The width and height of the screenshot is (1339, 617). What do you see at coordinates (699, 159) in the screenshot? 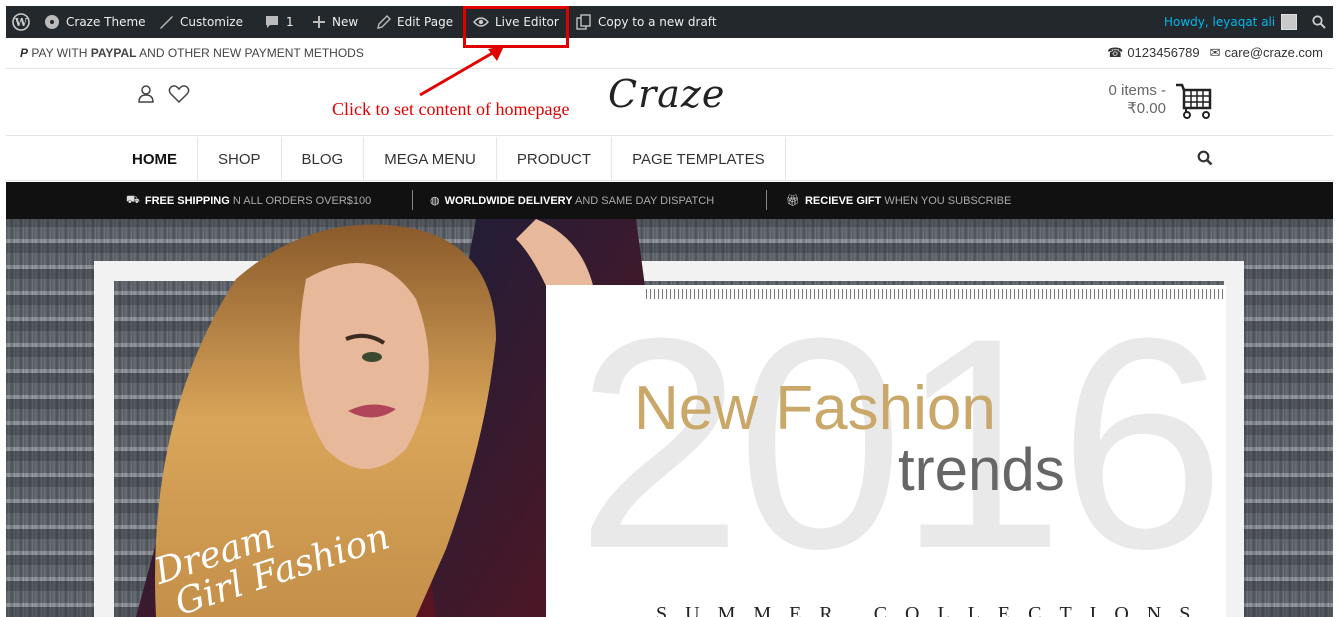
I see `nav-item-page-templates: PAGE TEMPLATES` at bounding box center [699, 159].